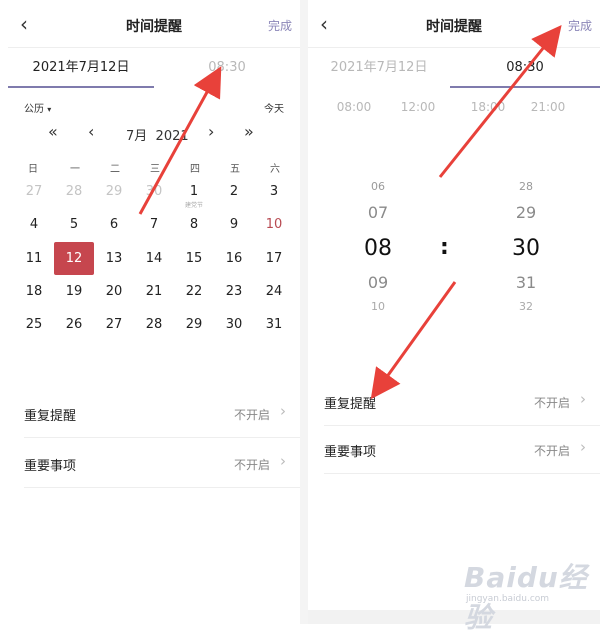 The height and width of the screenshot is (636, 600). What do you see at coordinates (74, 258) in the screenshot?
I see `calendar-day: 12` at bounding box center [74, 258].